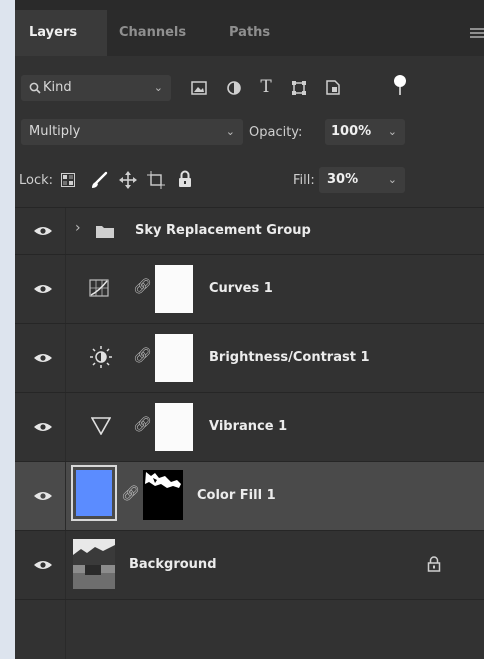 The width and height of the screenshot is (484, 659). What do you see at coordinates (94, 564) in the screenshot?
I see `background-image-thumbnail` at bounding box center [94, 564].